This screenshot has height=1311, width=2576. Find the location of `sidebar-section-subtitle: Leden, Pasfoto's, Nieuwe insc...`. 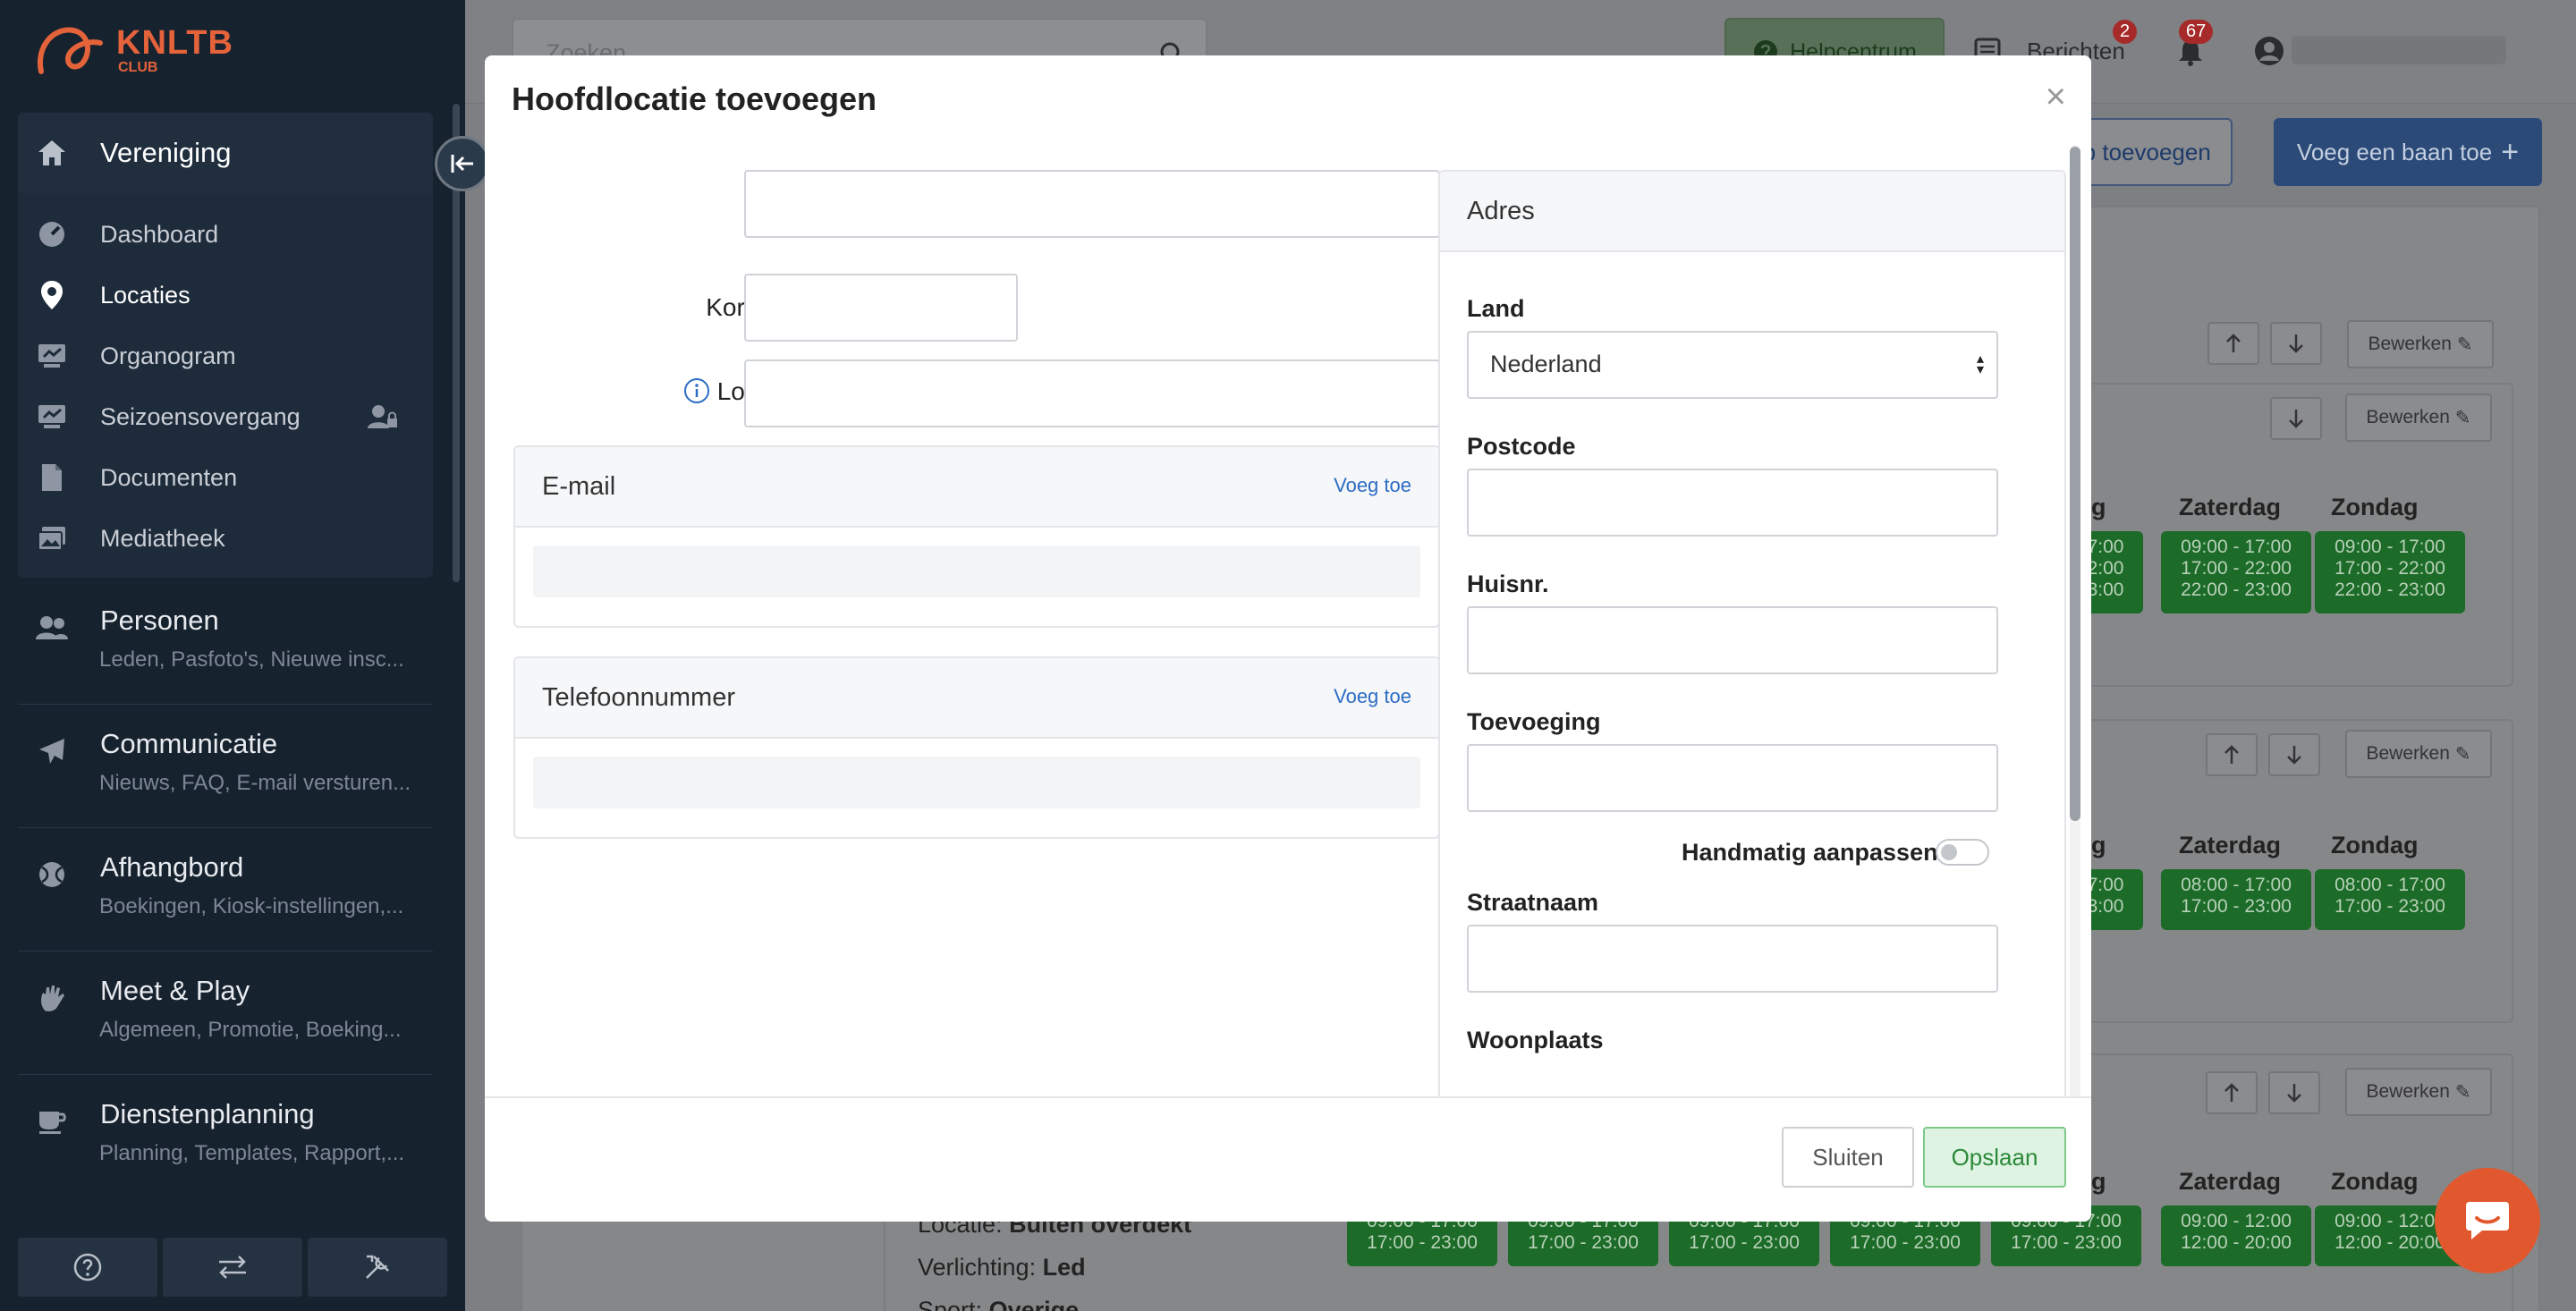

sidebar-section-subtitle: Leden, Pasfoto's, Nieuwe insc... is located at coordinates (251, 659).